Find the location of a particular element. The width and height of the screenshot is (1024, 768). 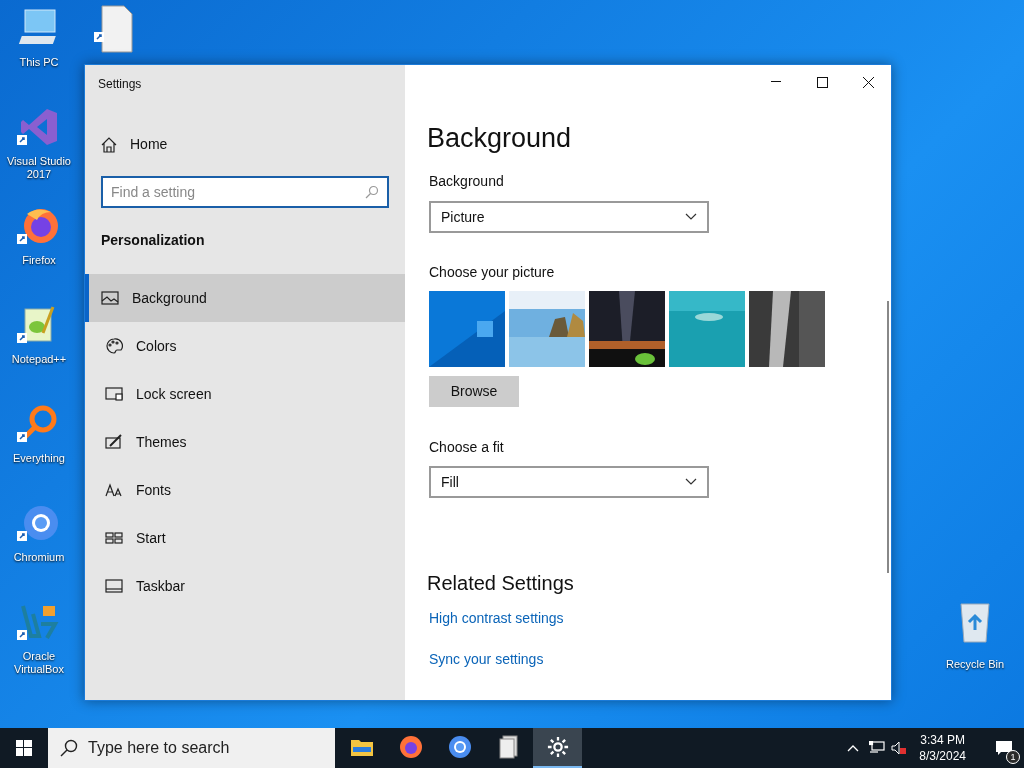

taskbar-search-field: Type here to search is located at coordinates (191, 748).